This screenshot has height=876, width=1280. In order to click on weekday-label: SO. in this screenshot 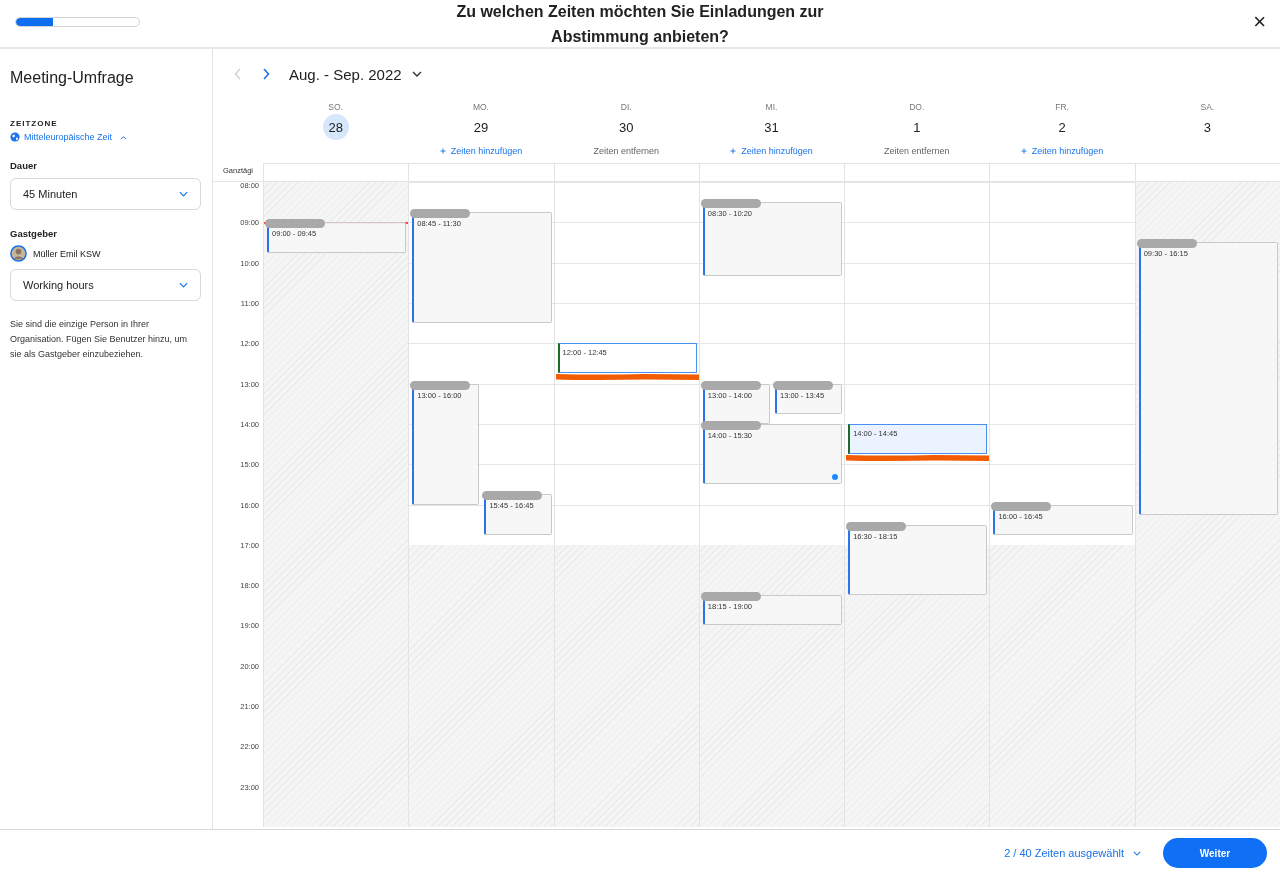, I will do `click(335, 107)`.